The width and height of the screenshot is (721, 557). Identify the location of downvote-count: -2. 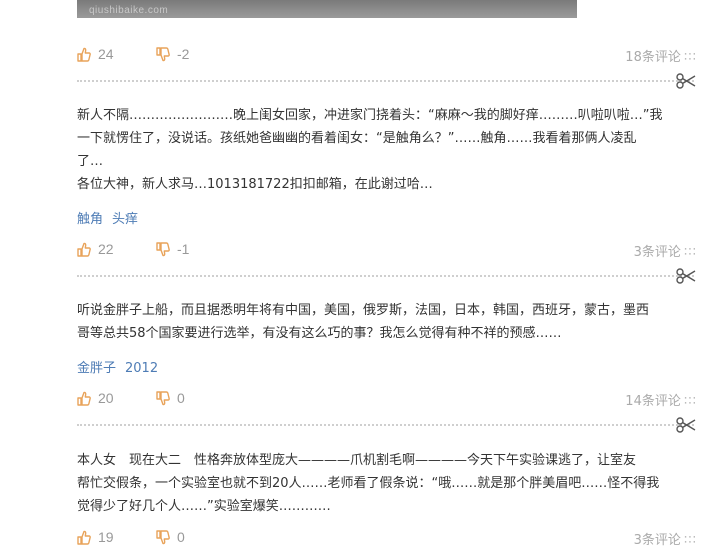
(183, 54).